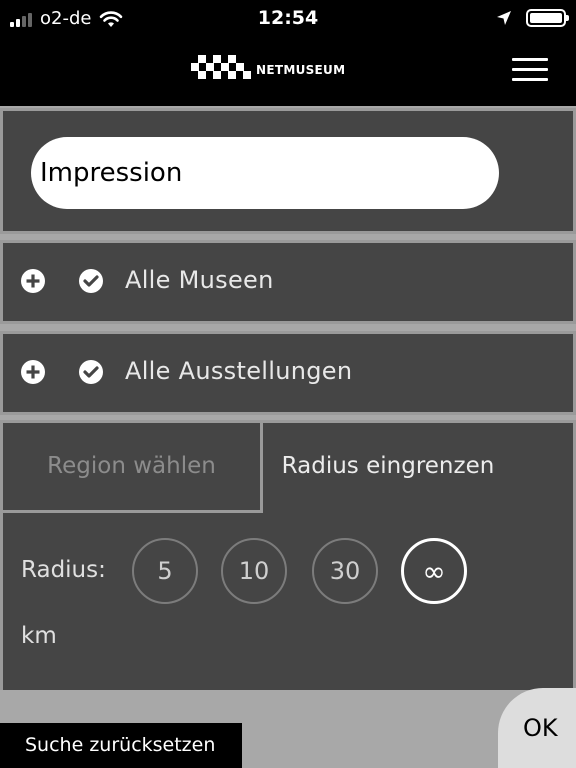 The height and width of the screenshot is (768, 576). I want to click on radius-option-5: 5, so click(165, 571).